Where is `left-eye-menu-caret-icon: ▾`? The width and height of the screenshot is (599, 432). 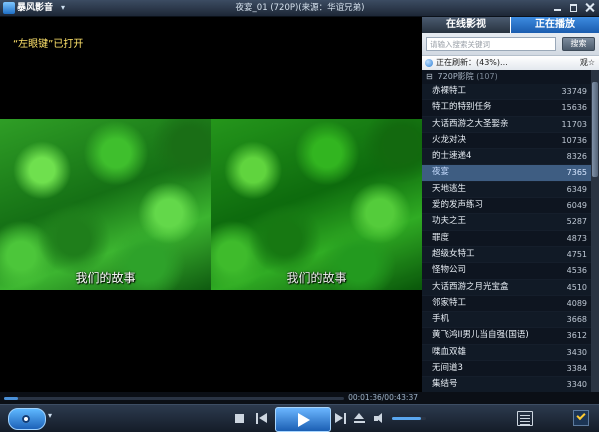
left-eye-menu-caret-icon: ▾ is located at coordinates (50, 415).